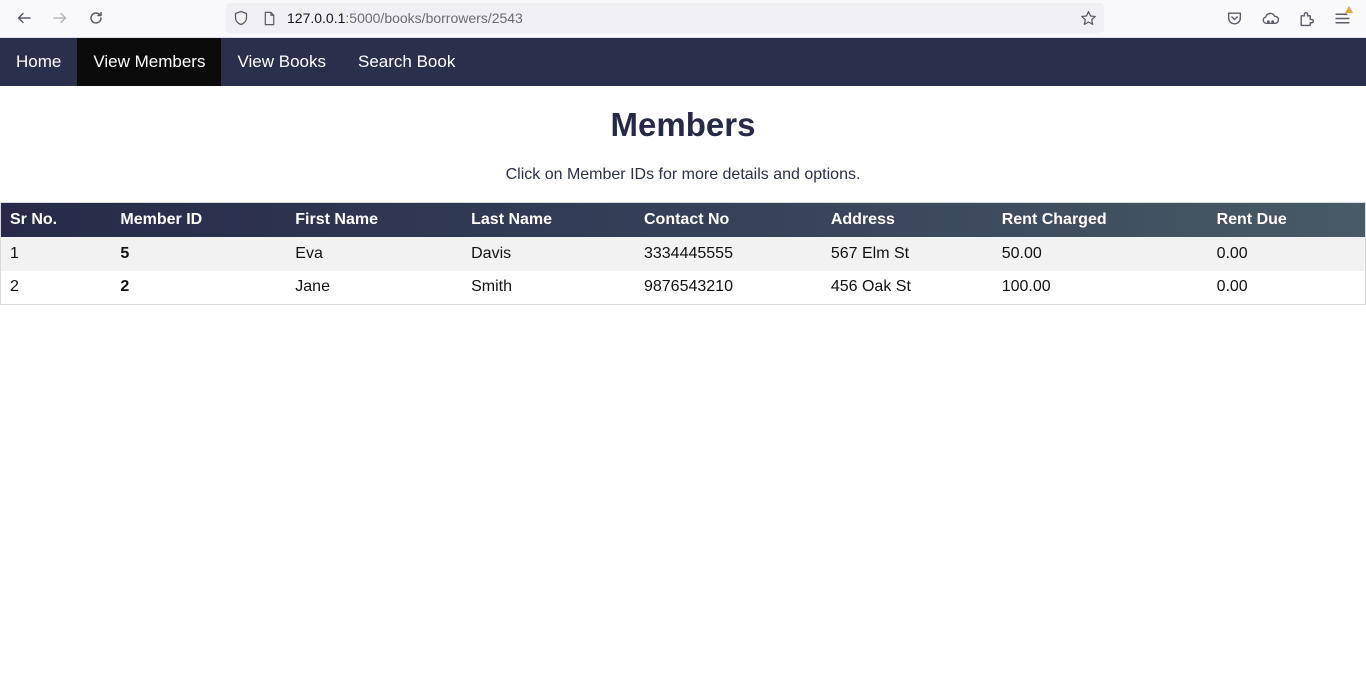  Describe the element at coordinates (269, 18) in the screenshot. I see `page-icon` at that location.